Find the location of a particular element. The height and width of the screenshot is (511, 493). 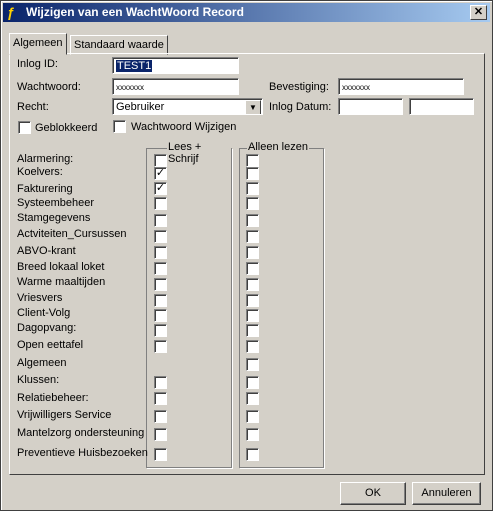

tab-algemeen: Algemeen is located at coordinates (38, 44).